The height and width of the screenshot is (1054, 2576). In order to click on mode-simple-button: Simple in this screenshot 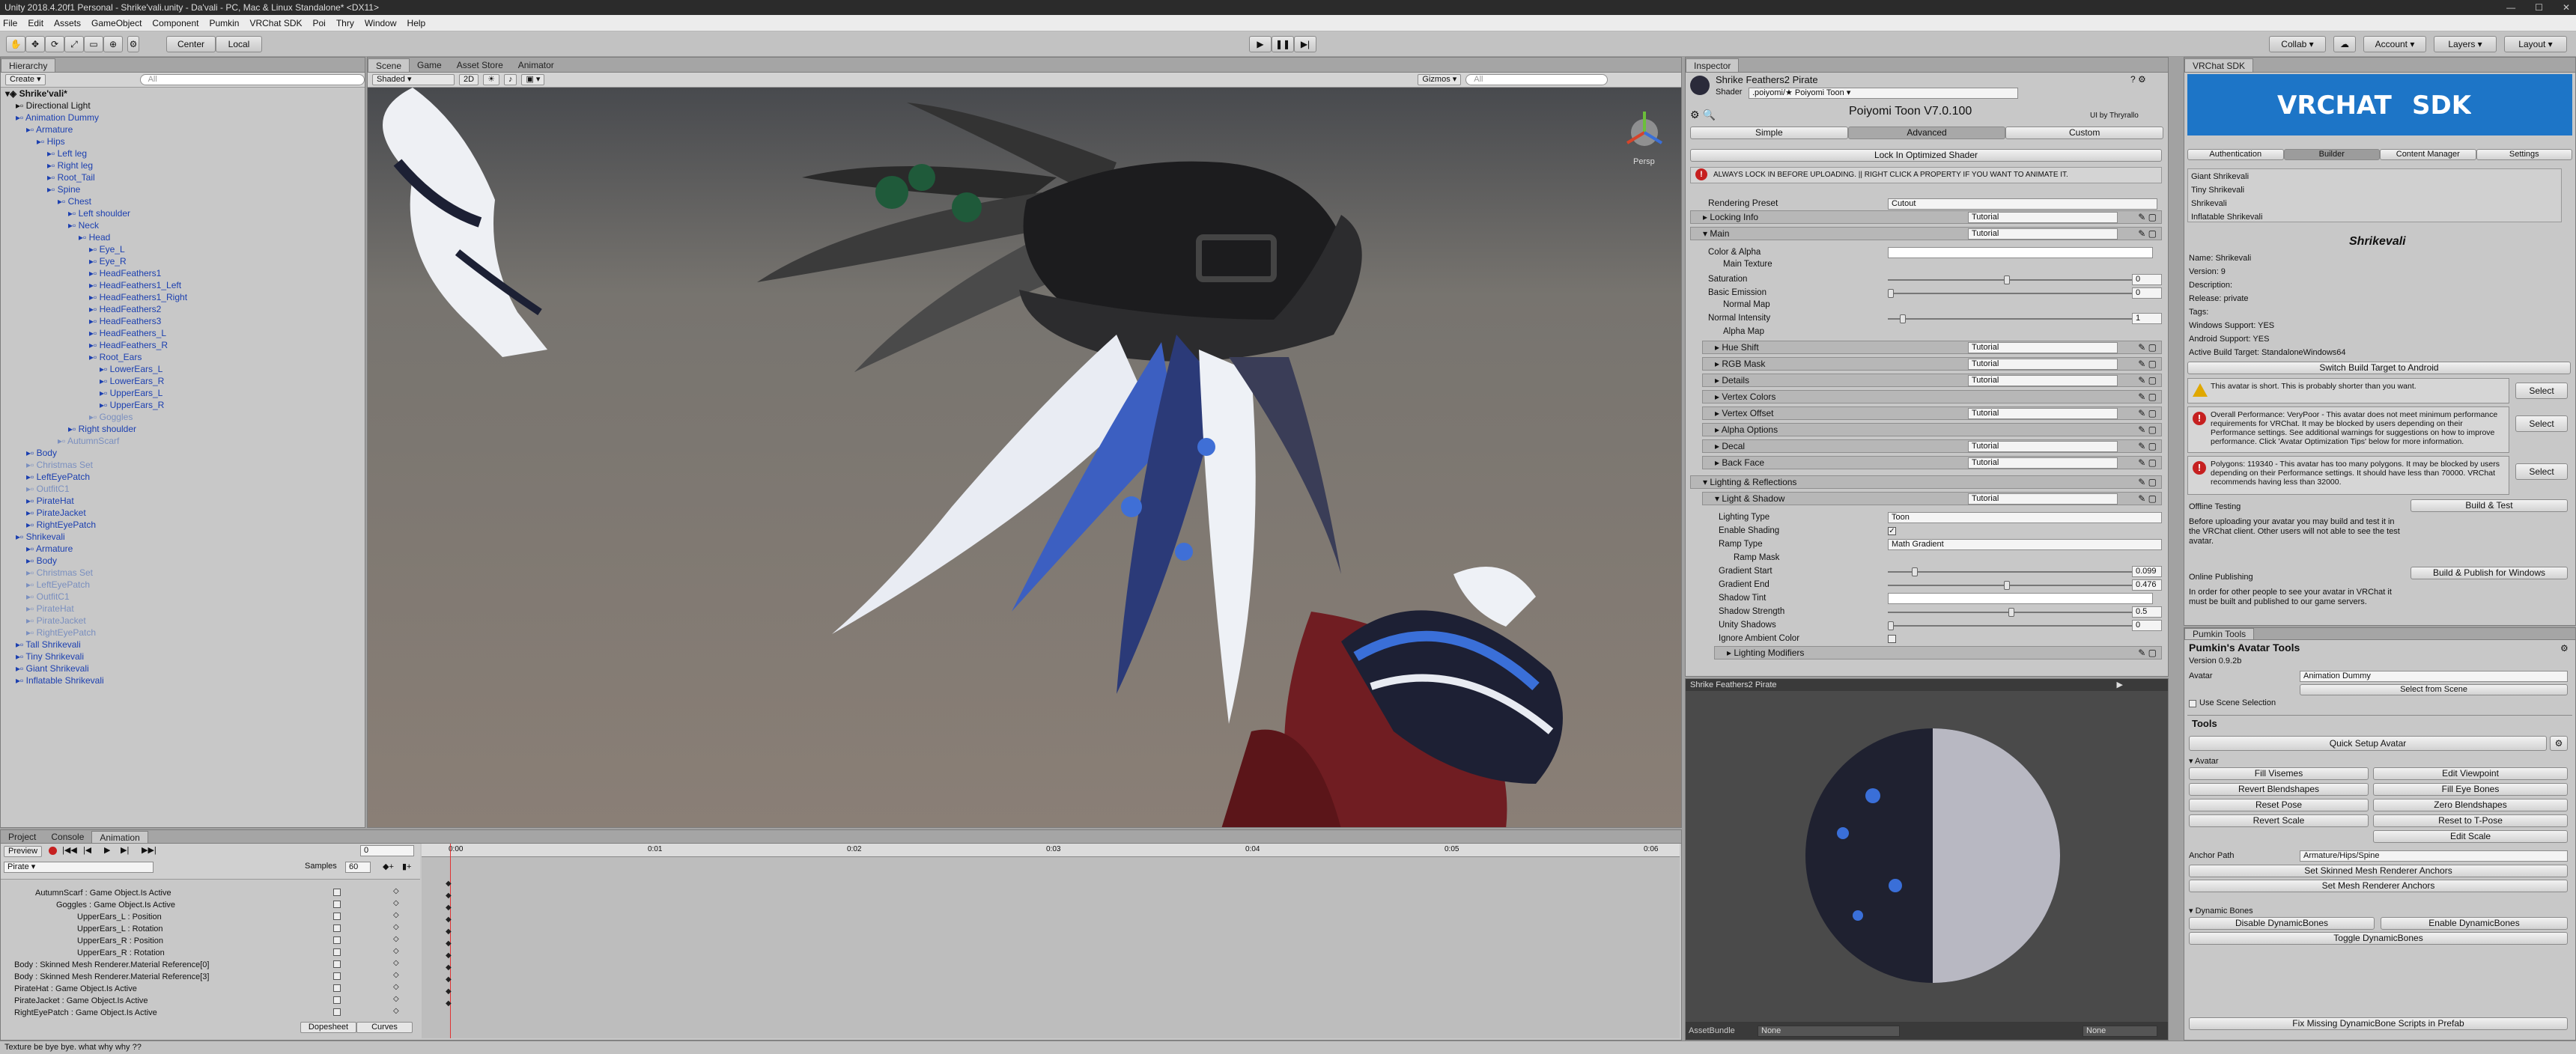, I will do `click(1769, 133)`.